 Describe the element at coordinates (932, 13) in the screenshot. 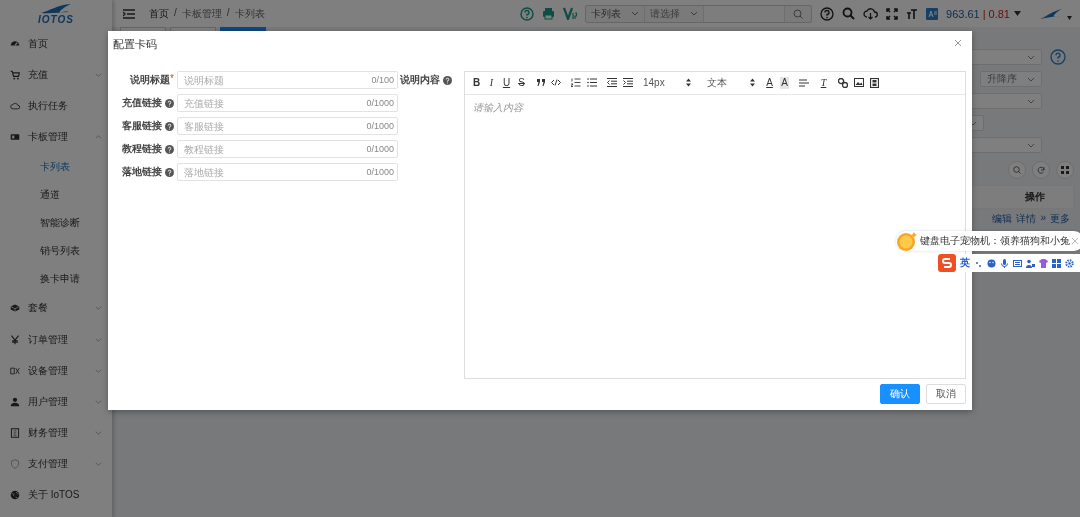

I see `translate-icon` at that location.